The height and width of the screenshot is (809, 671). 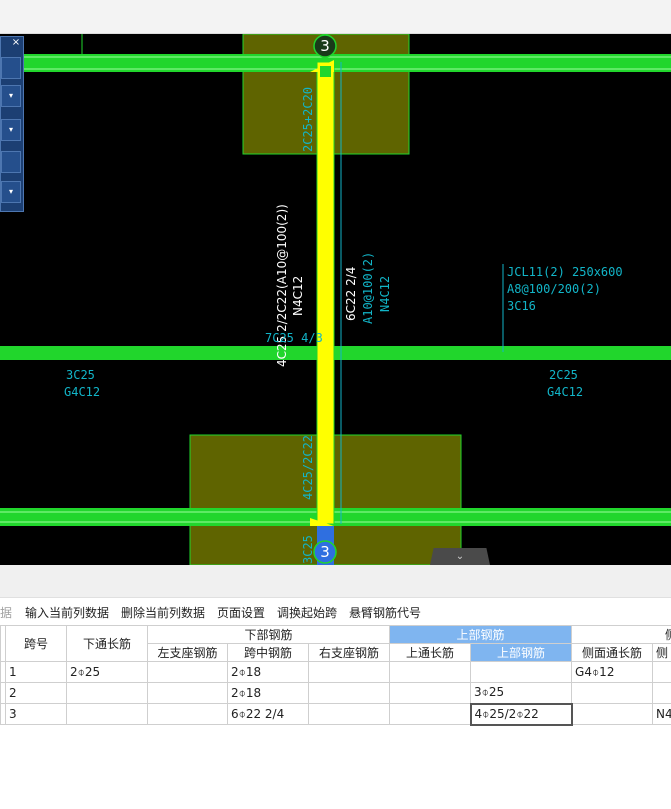 What do you see at coordinates (349, 652) in the screenshot?
I see `header-right-support: 右支座钢筋` at bounding box center [349, 652].